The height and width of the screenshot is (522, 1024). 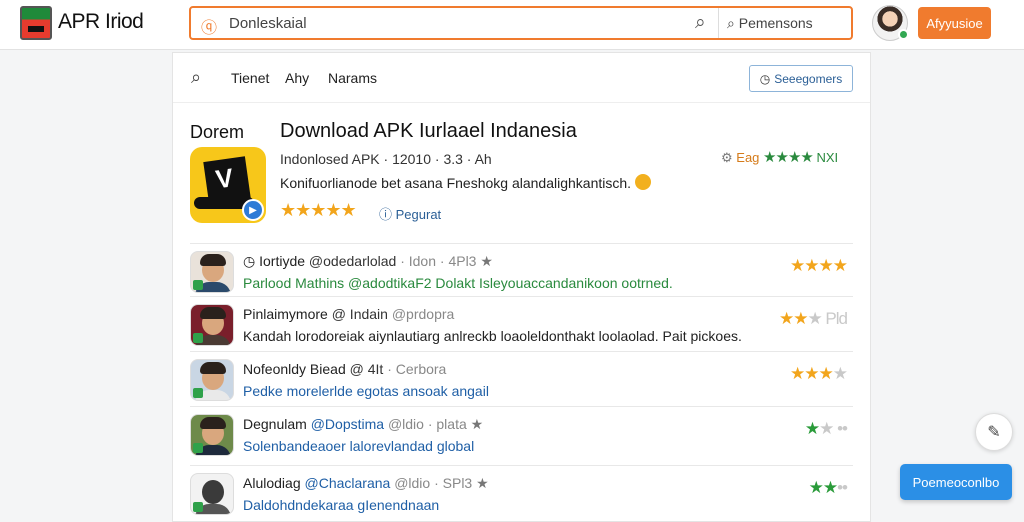 I want to click on search-divider, so click(x=718, y=23).